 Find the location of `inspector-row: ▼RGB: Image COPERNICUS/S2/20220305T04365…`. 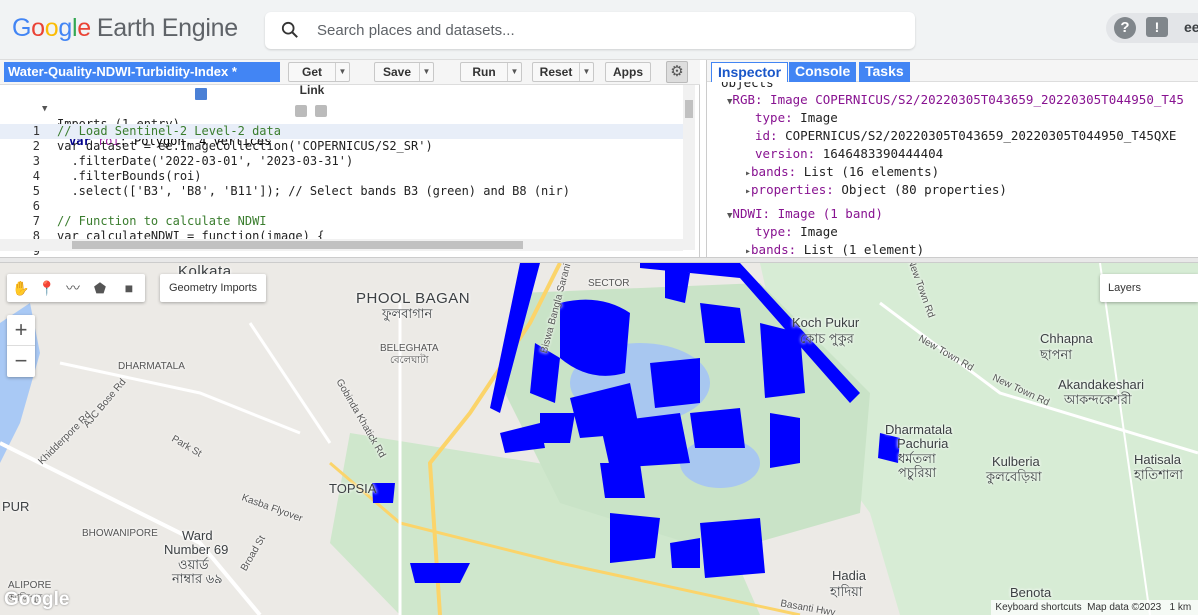

inspector-row: ▼RGB: Image COPERNICUS/S2/20220305T04365… is located at coordinates (955, 99).